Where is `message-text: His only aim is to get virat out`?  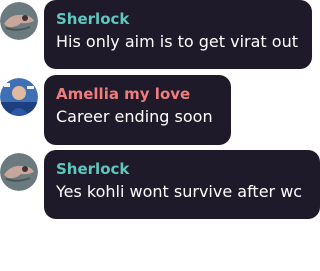 message-text: His only aim is to get virat out is located at coordinates (177, 41).